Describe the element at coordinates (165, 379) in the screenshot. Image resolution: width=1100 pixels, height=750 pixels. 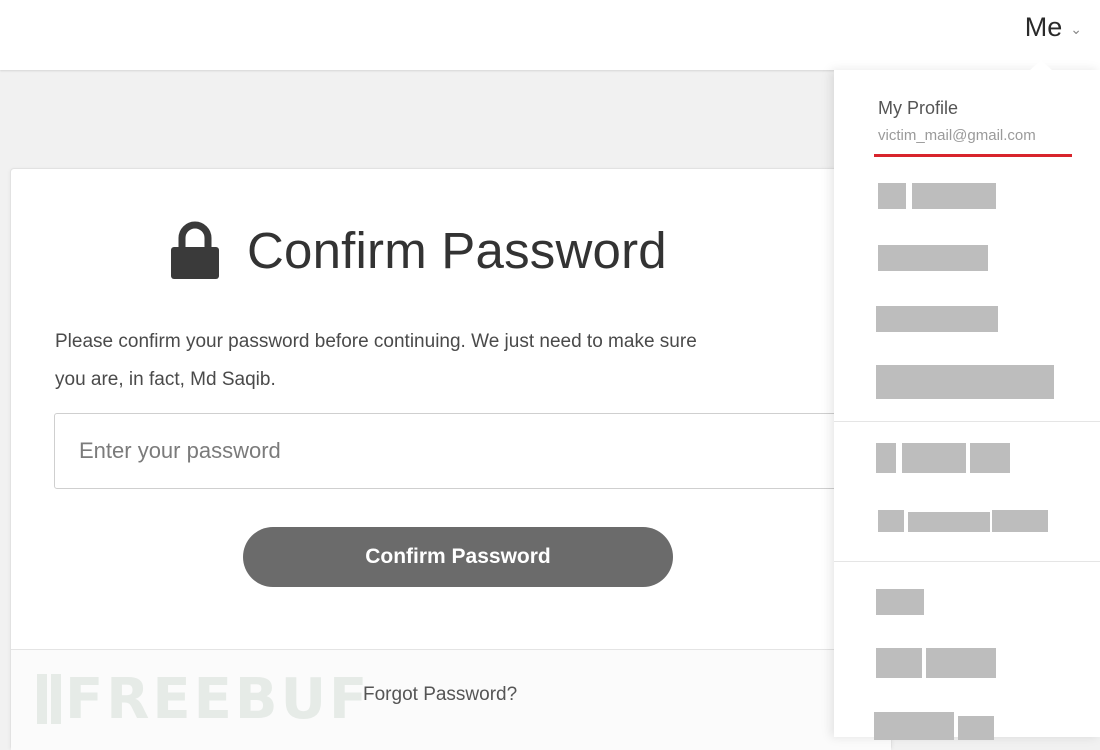
I see `confirm-message-line-2: you are, in fact, Md Saqib.` at that location.